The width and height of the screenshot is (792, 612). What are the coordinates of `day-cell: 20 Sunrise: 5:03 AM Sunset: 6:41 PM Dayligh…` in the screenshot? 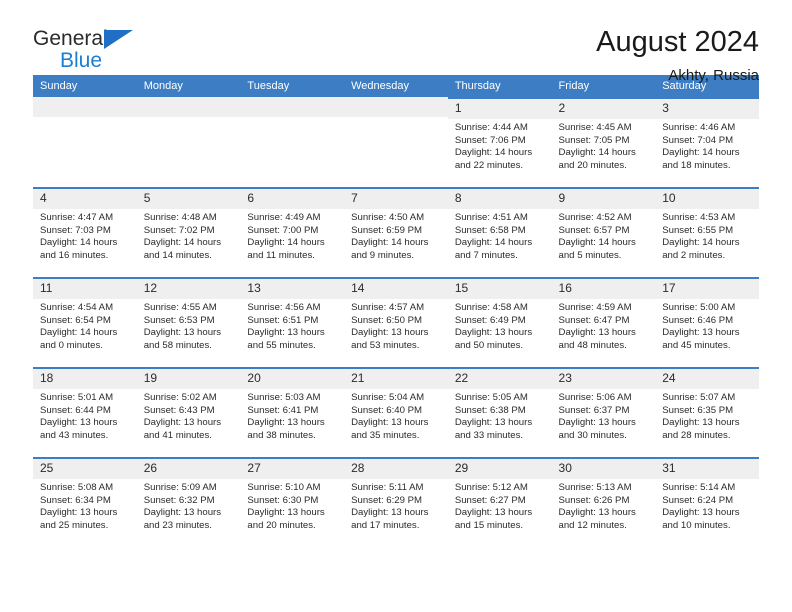 It's located at (292, 412).